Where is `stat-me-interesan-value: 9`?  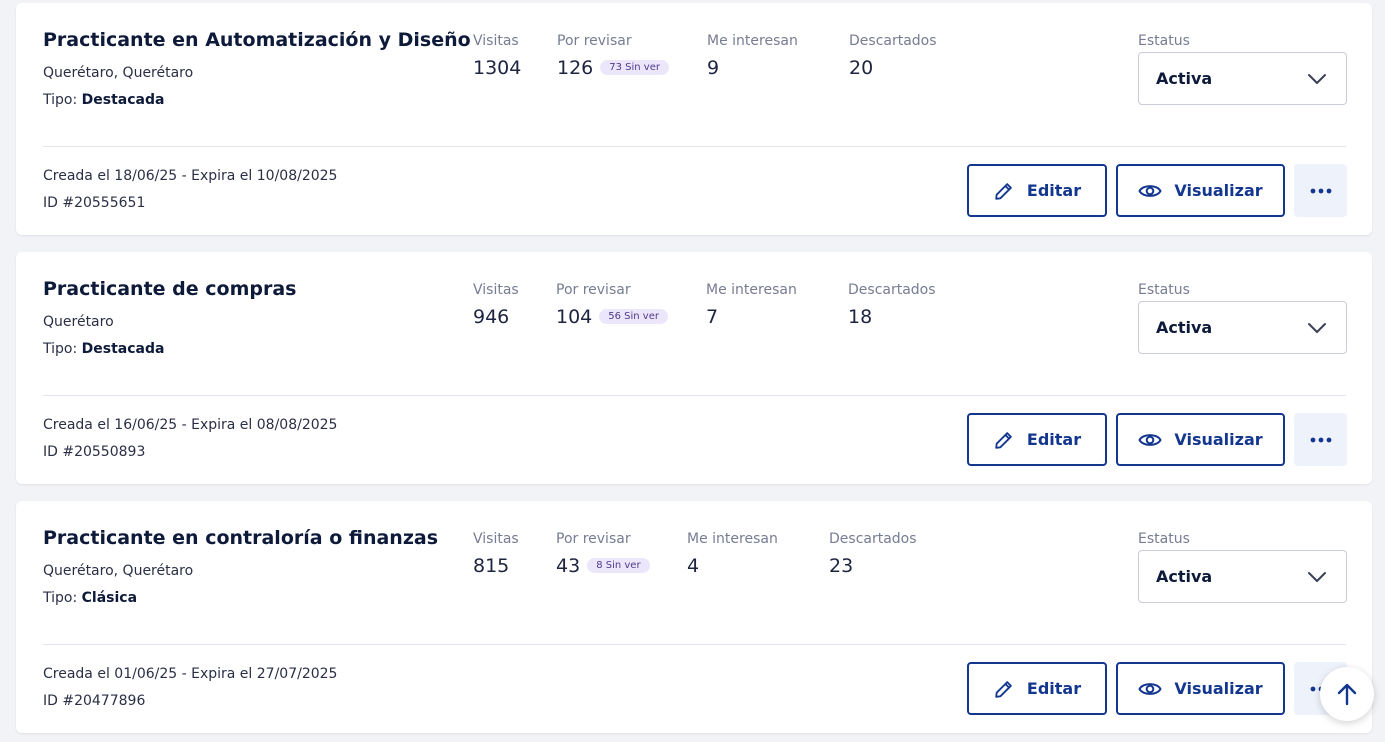
stat-me-interesan-value: 9 is located at coordinates (713, 68).